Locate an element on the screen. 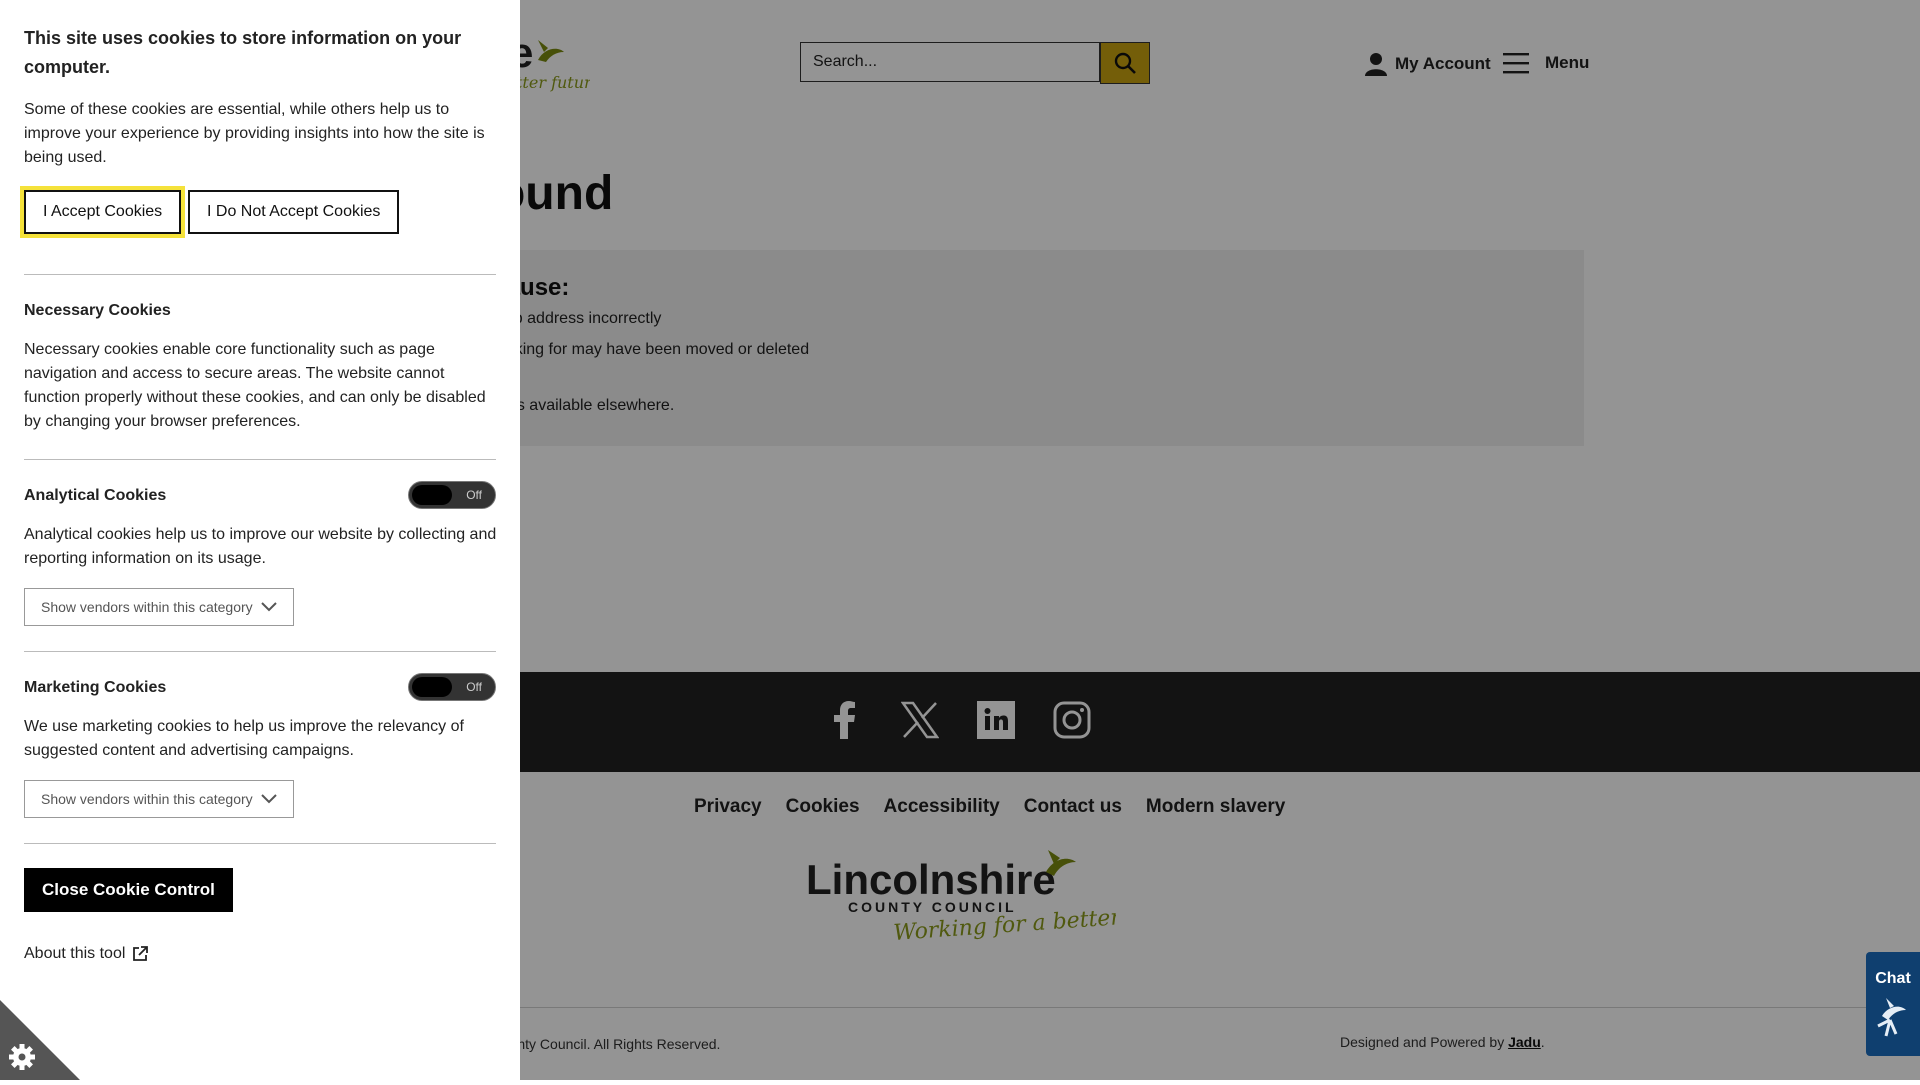 This screenshot has height=1085, width=1920. chat-label: Chat is located at coordinates (1893, 978).